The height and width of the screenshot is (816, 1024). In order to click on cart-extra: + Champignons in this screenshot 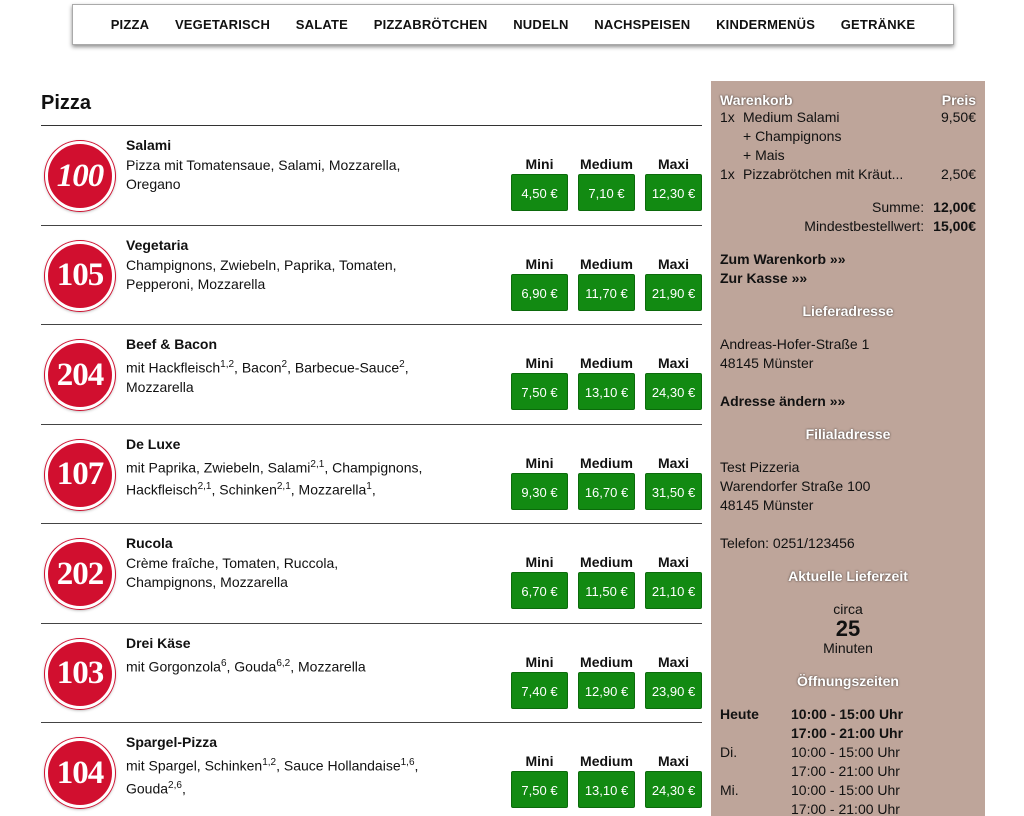, I will do `click(792, 136)`.